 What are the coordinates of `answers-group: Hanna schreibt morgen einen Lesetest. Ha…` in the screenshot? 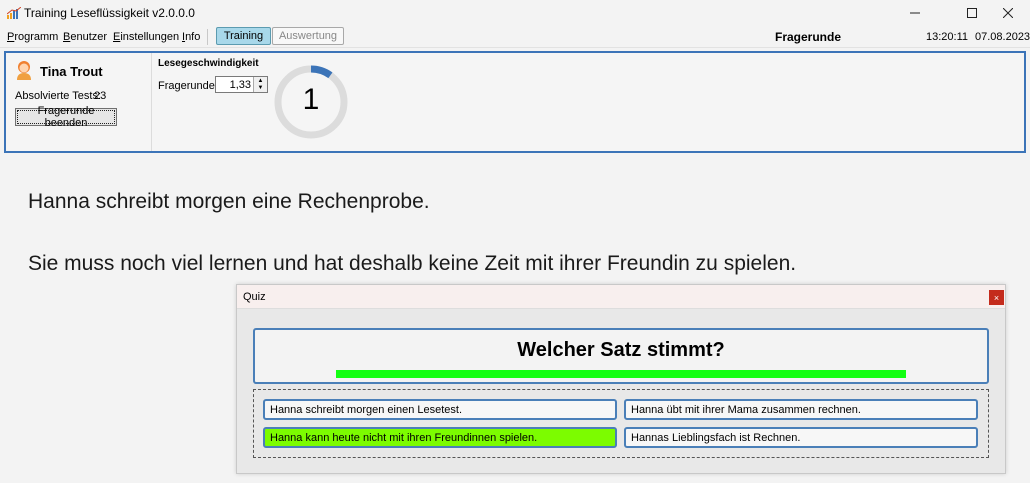 It's located at (621, 423).